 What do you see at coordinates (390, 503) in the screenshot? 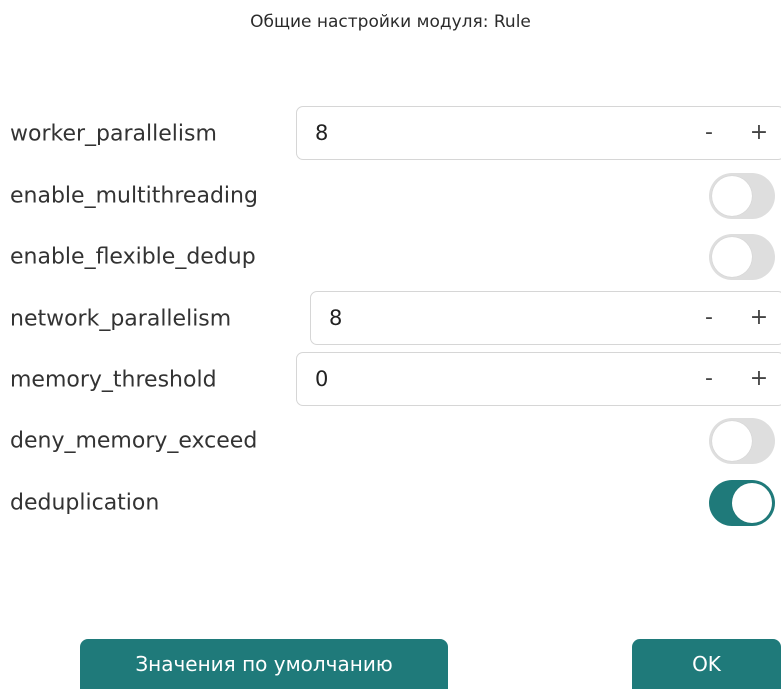
I see `setting-row-deduplication: deduplication` at bounding box center [390, 503].